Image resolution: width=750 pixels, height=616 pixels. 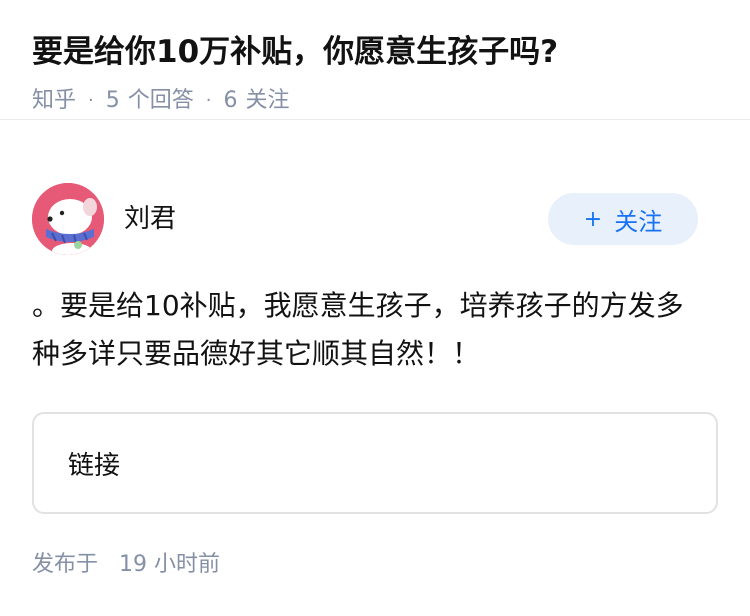 I want to click on answers-count: 5, so click(x=112, y=100).